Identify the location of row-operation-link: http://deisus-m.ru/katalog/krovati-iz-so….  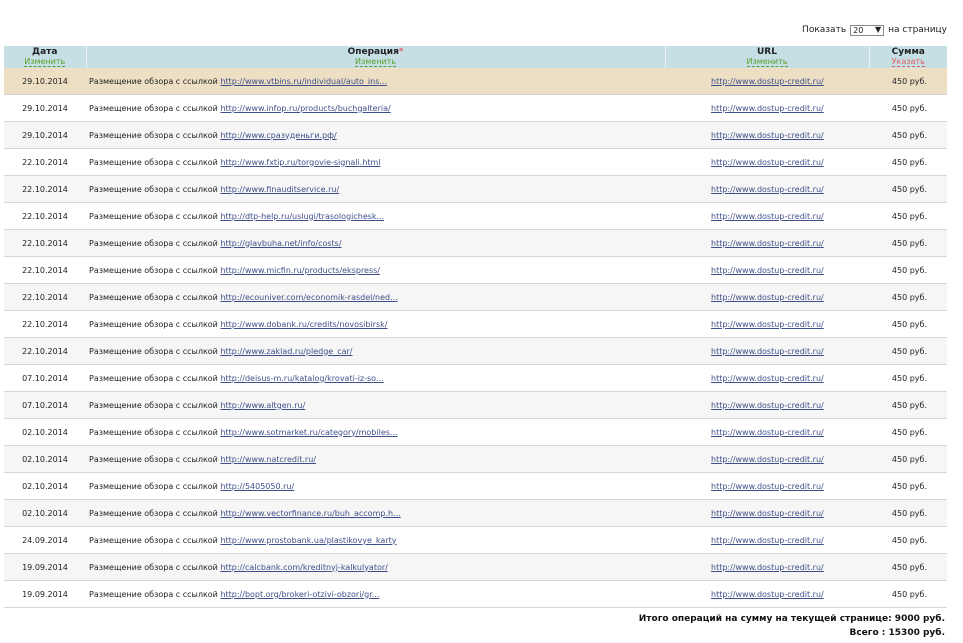
(301, 378).